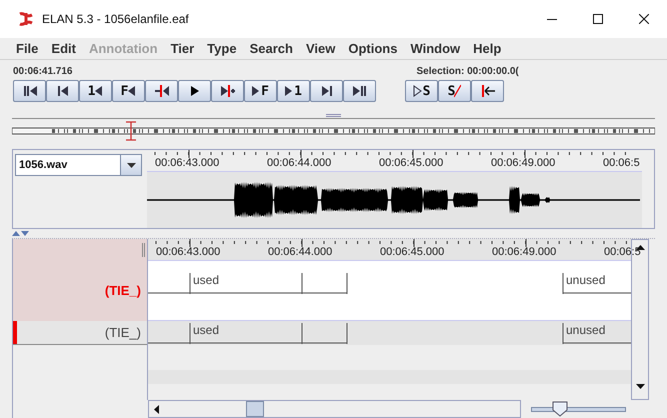 This screenshot has height=418, width=667. I want to click on begin-icon, so click(29, 91).